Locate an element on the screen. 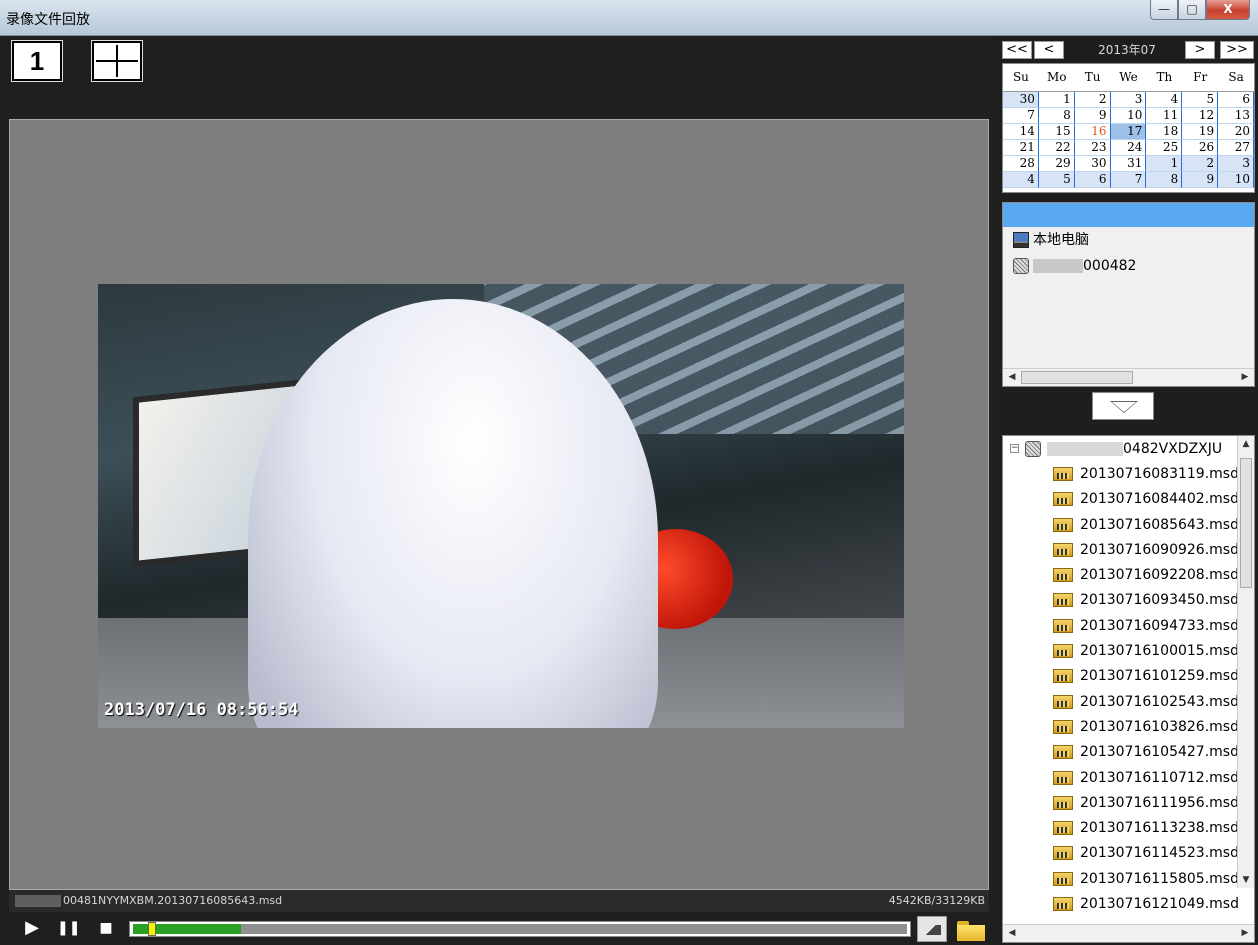 The image size is (1258, 945). calendar-day: 21 is located at coordinates (1021, 148).